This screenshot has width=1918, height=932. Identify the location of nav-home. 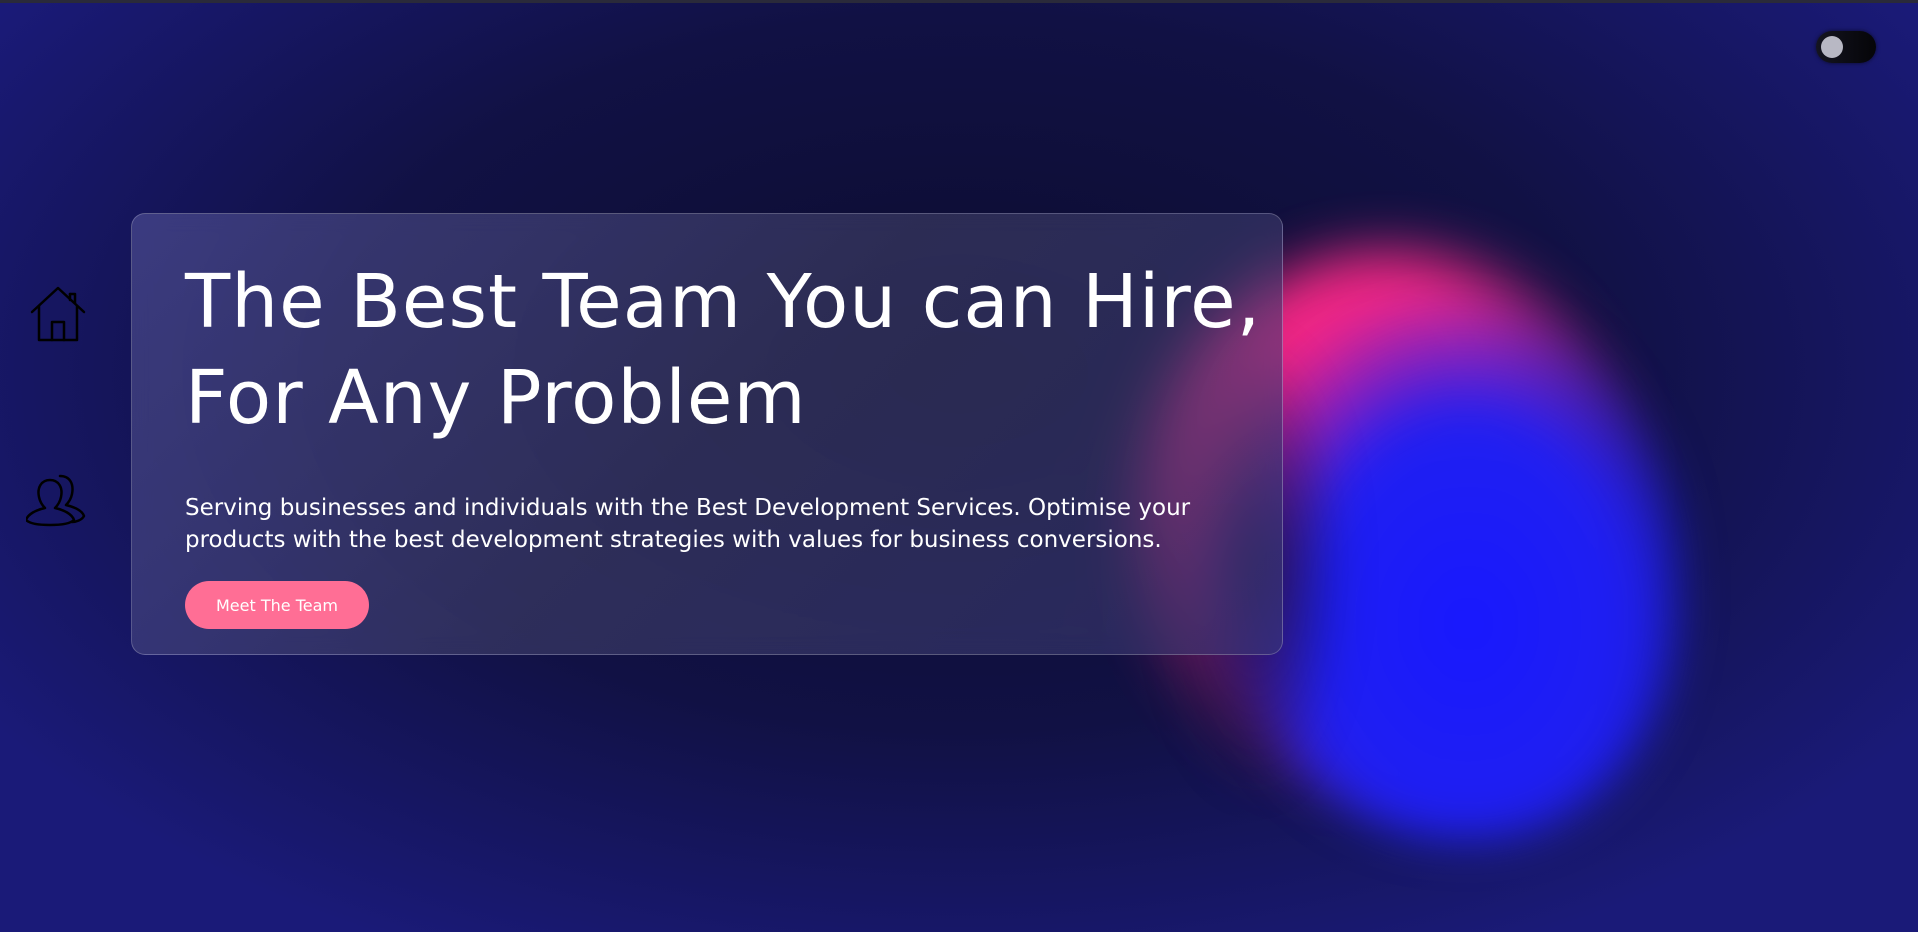
(58, 312).